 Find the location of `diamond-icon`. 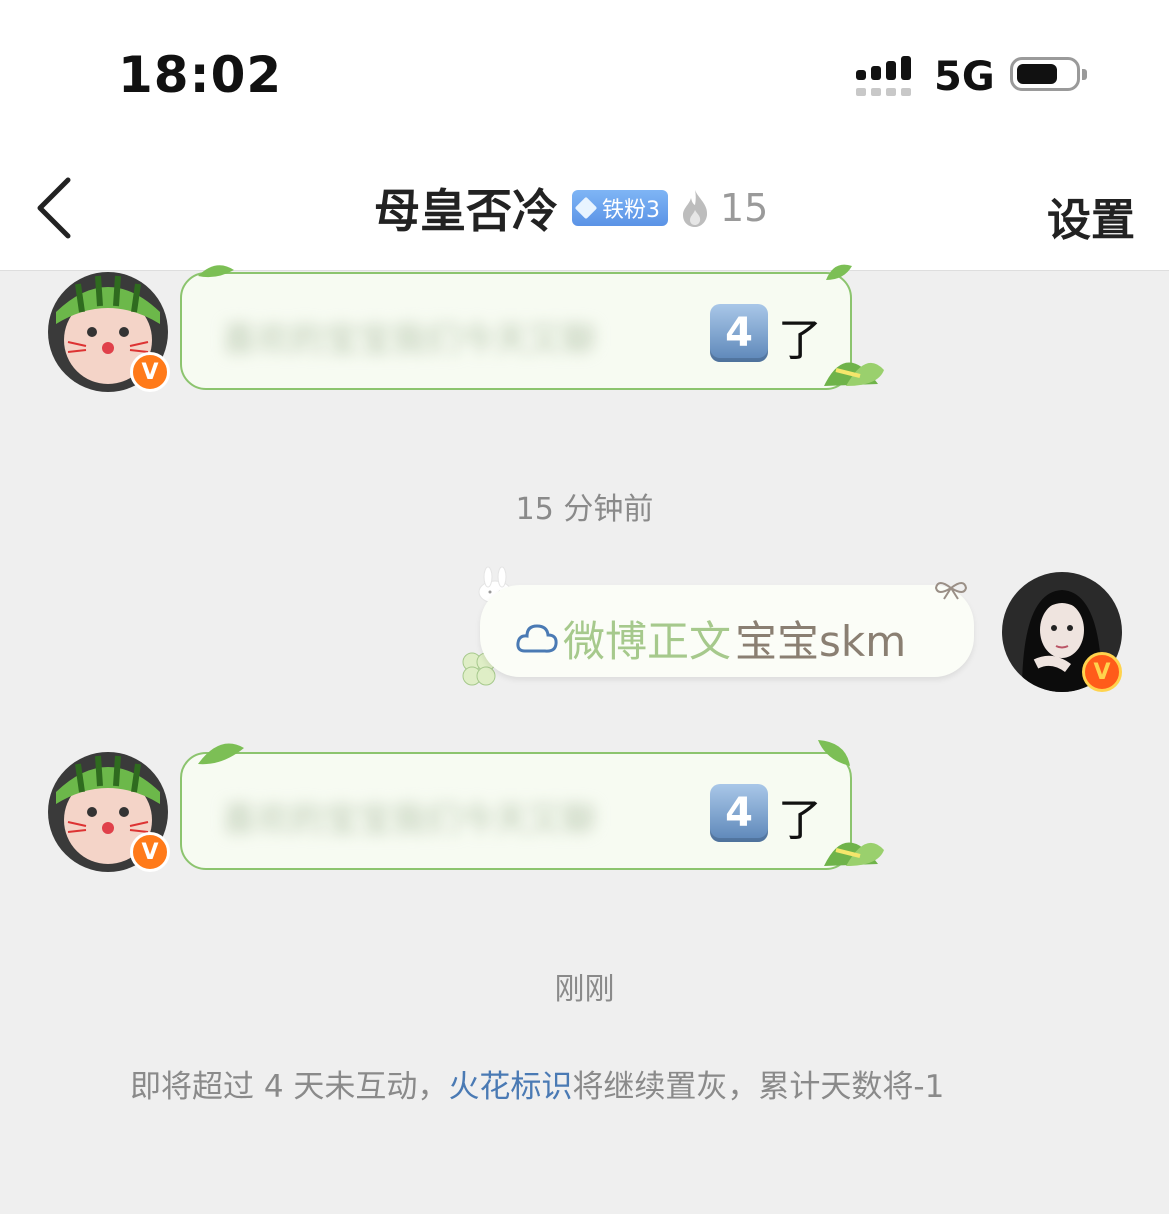

diamond-icon is located at coordinates (586, 208).